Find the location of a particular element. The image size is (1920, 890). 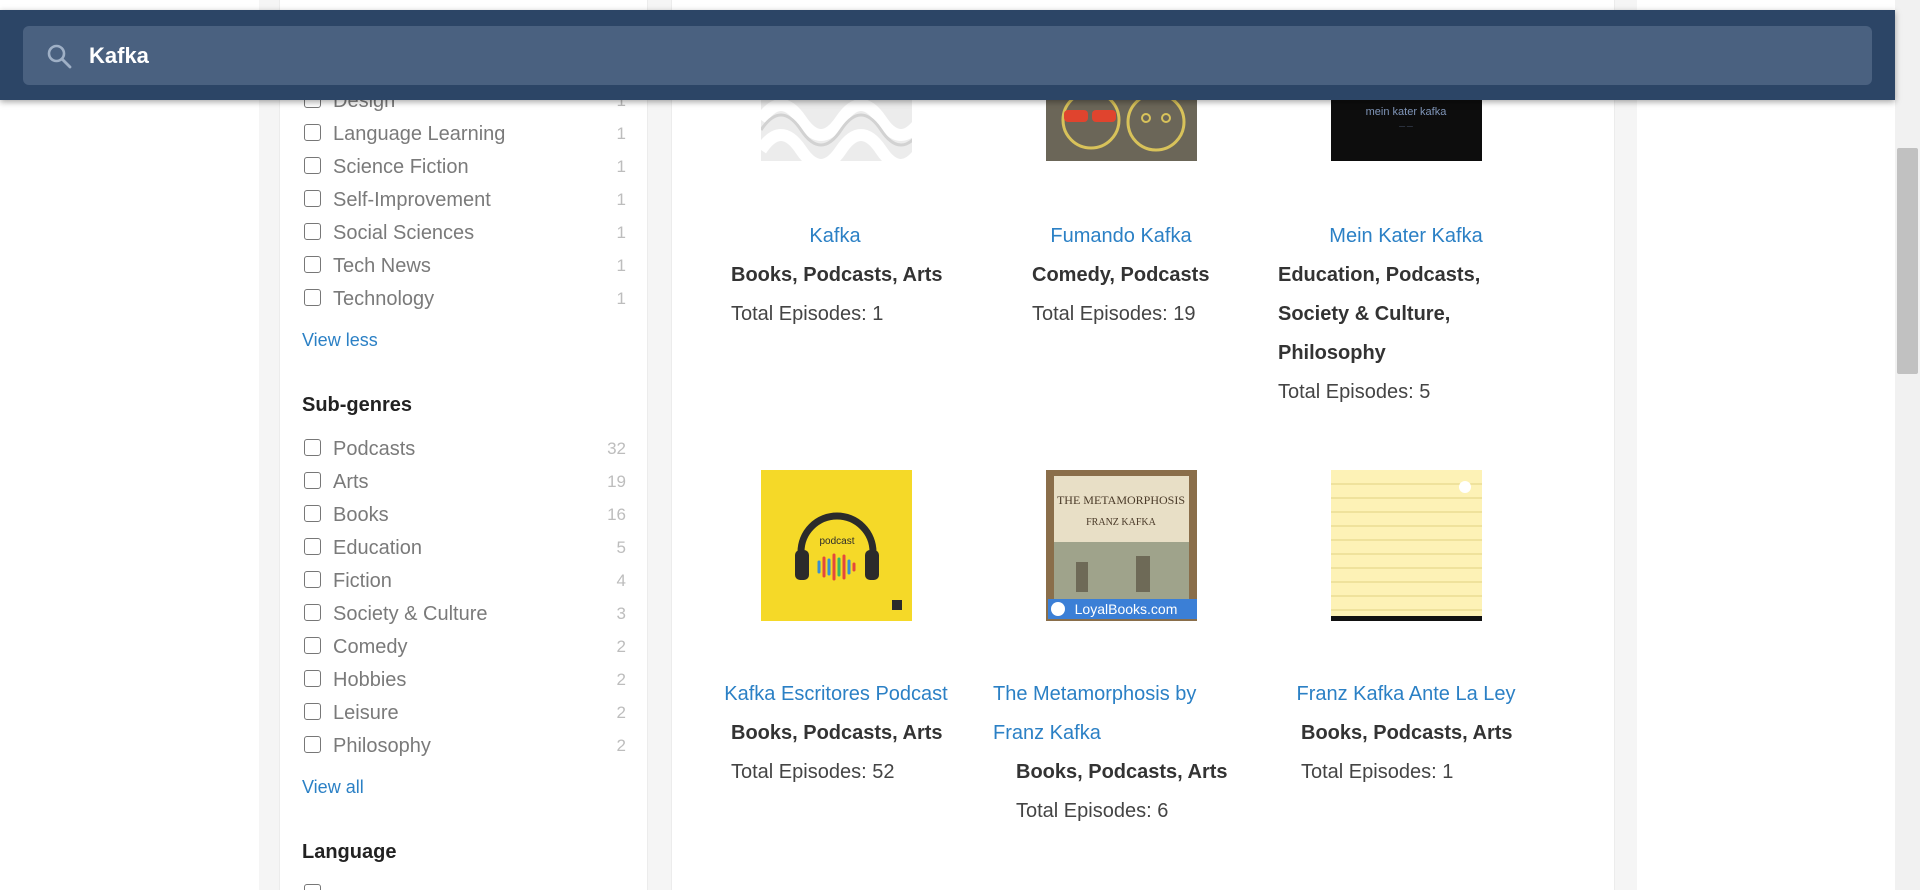

podcast-artwork: podcast is located at coordinates (836, 545).